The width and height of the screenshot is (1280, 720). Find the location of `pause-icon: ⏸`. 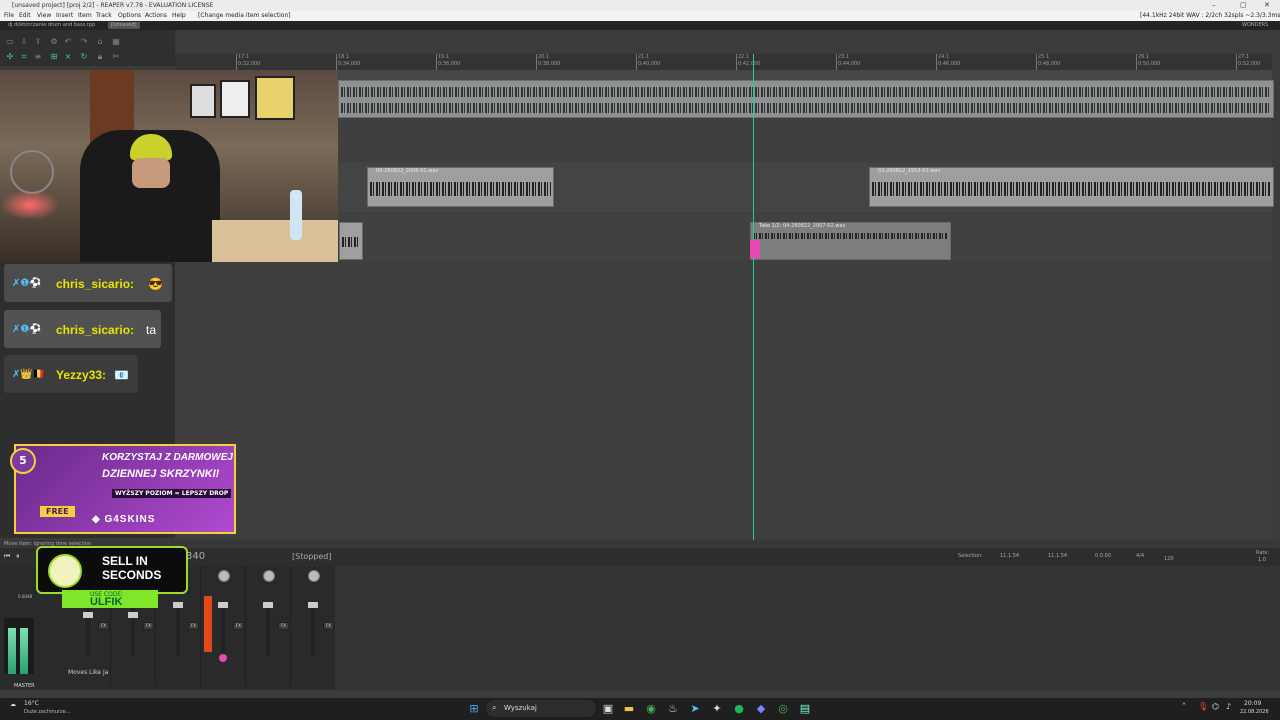

pause-icon: ⏸ is located at coordinates (18, 556).